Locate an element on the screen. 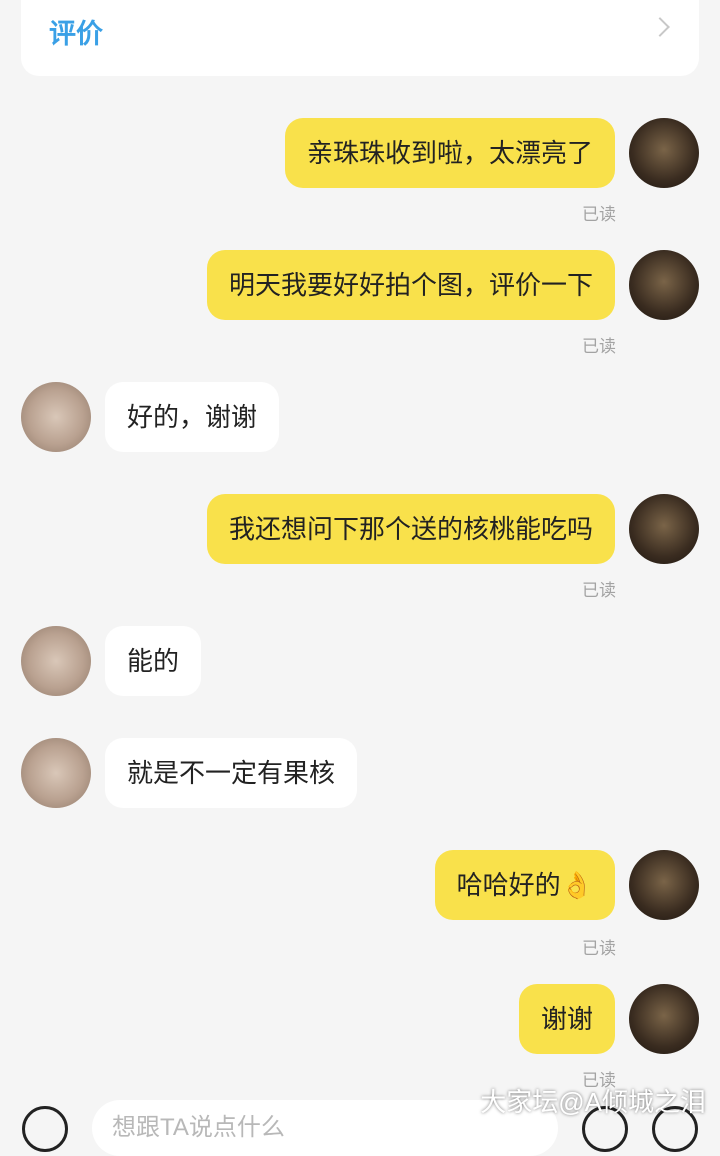 The width and height of the screenshot is (720, 1156). review-label: 评价 is located at coordinates (76, 34).